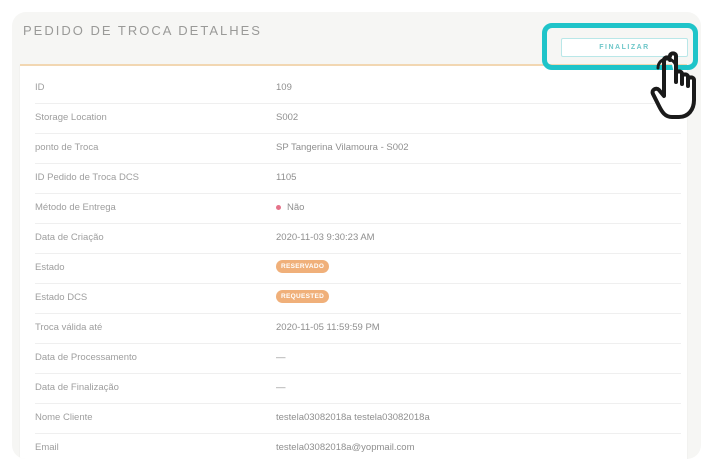  I want to click on detail-row-data-criacao: Data de Criação 2020-11-03 9:30:23 AM, so click(358, 239).